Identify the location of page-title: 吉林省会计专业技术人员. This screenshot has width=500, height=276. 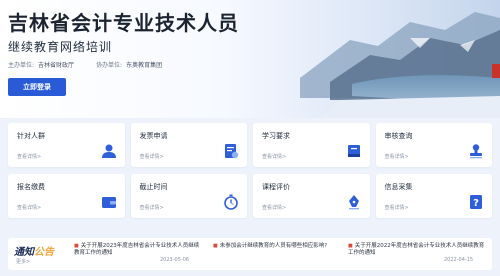
(123, 23).